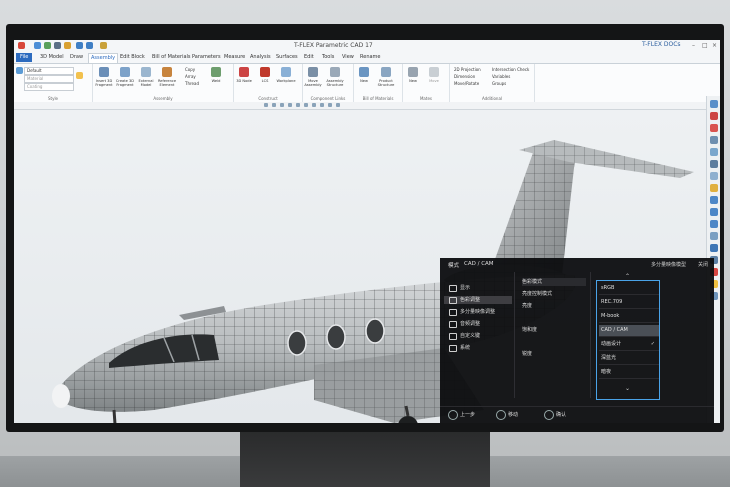 The image size is (730, 487). I want to click on cube-front-icon, so click(714, 212).